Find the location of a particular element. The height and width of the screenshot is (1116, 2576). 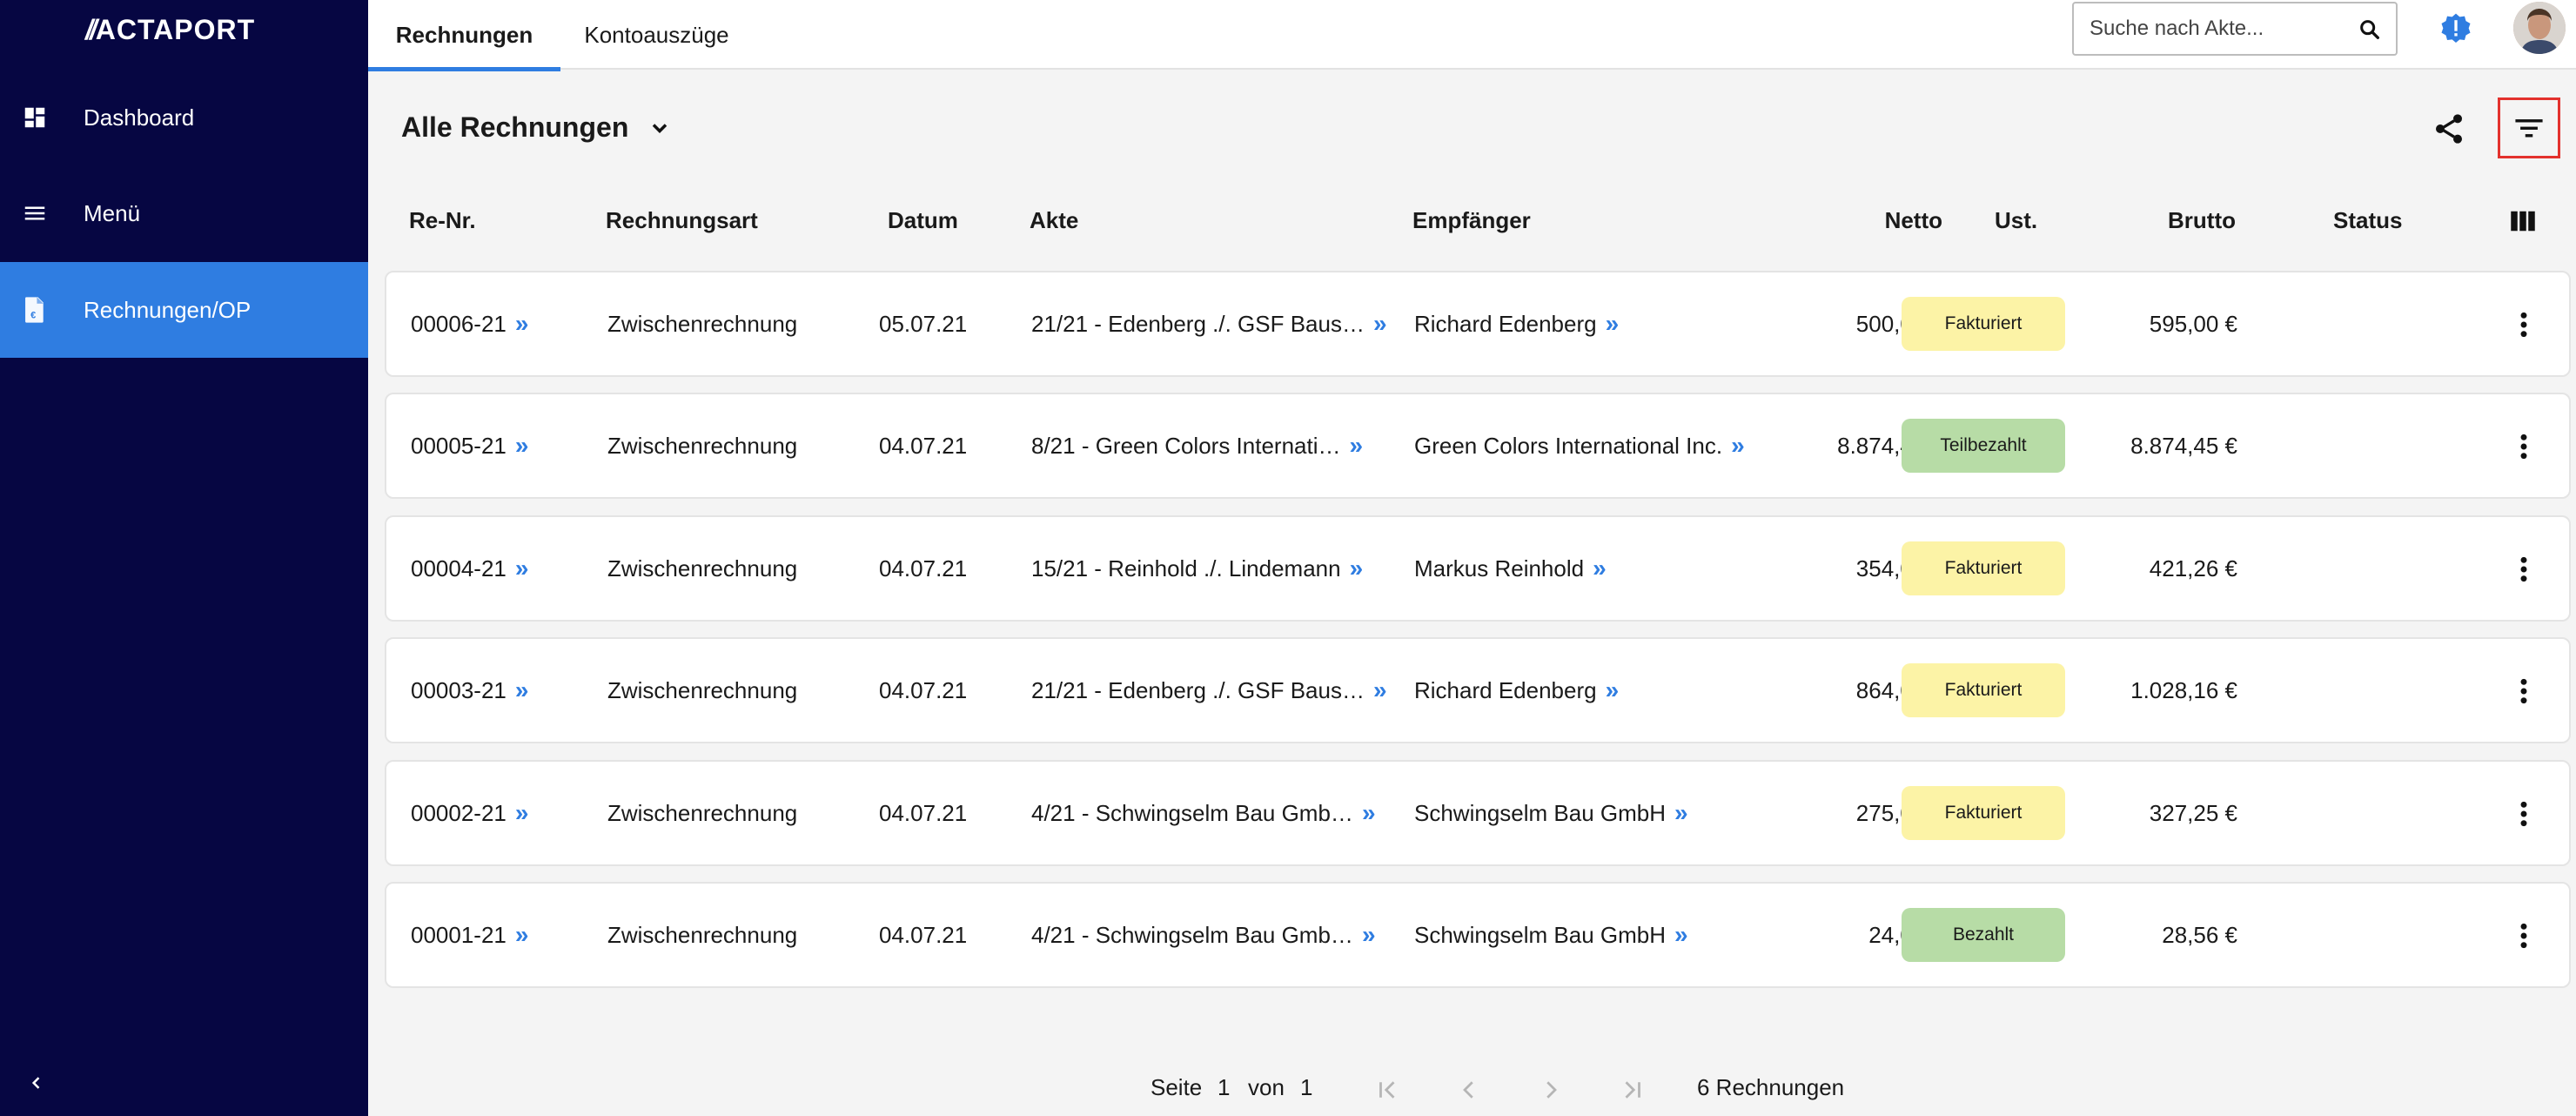

user-avatar is located at coordinates (2539, 28).